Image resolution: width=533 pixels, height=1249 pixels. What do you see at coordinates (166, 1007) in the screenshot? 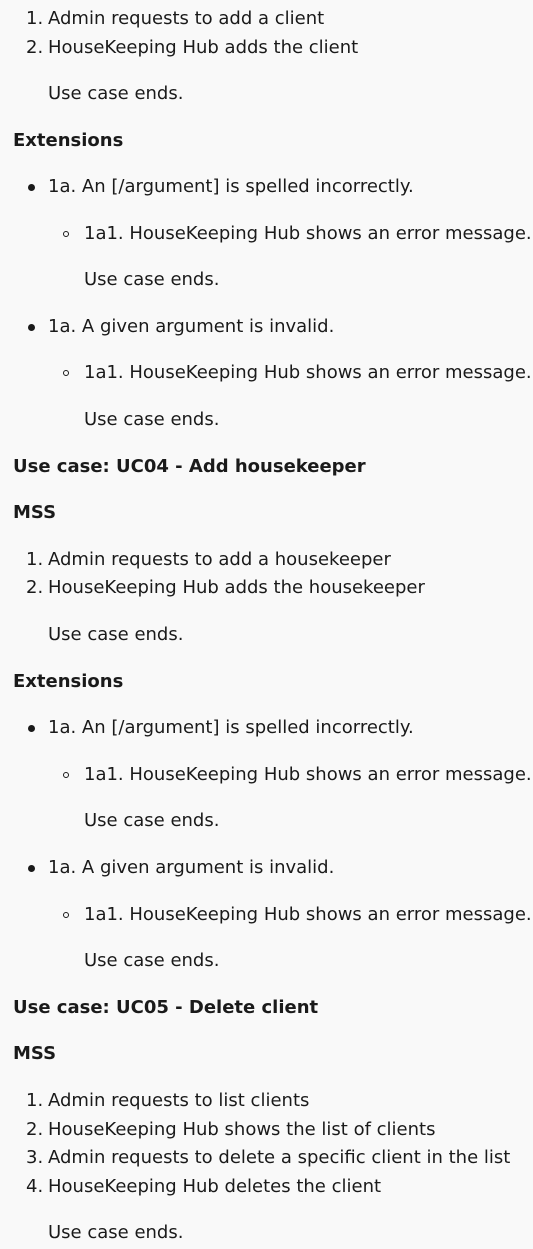
I see `use-case-title: Use case: UC05 - Delete client` at bounding box center [166, 1007].